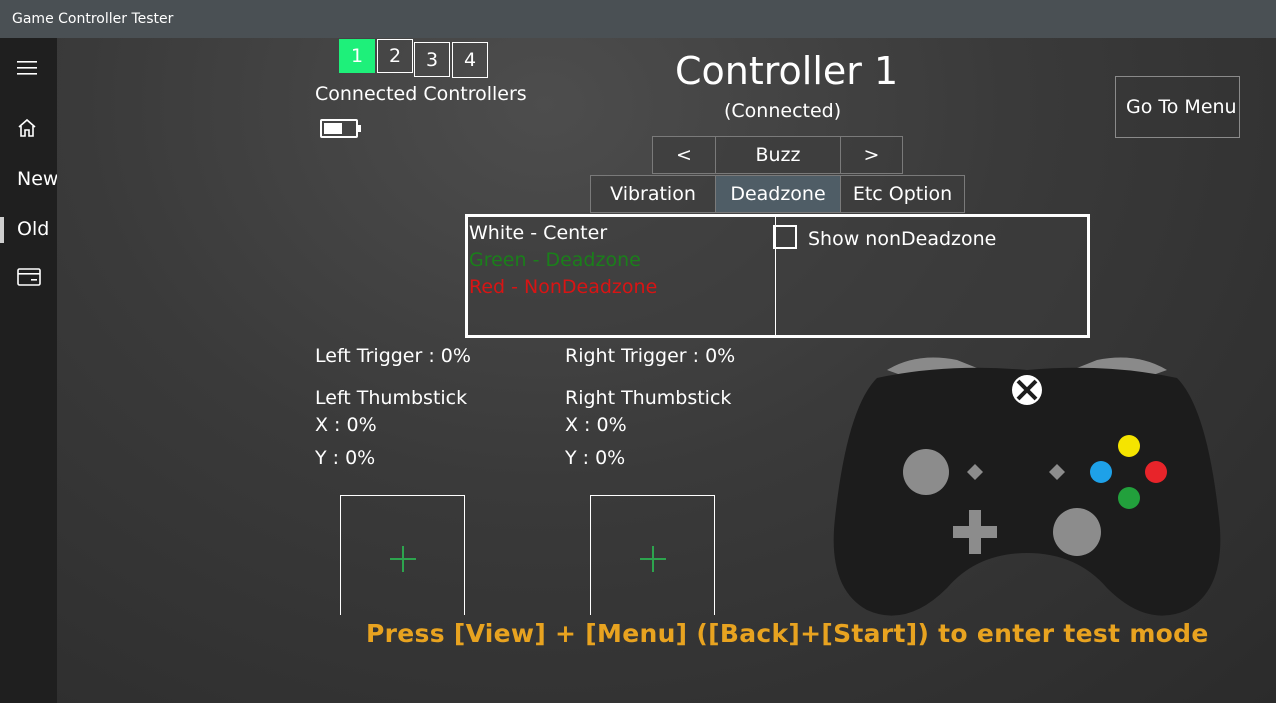 The width and height of the screenshot is (1276, 703). Describe the element at coordinates (29, 370) in the screenshot. I see `sidebar: New Old` at that location.